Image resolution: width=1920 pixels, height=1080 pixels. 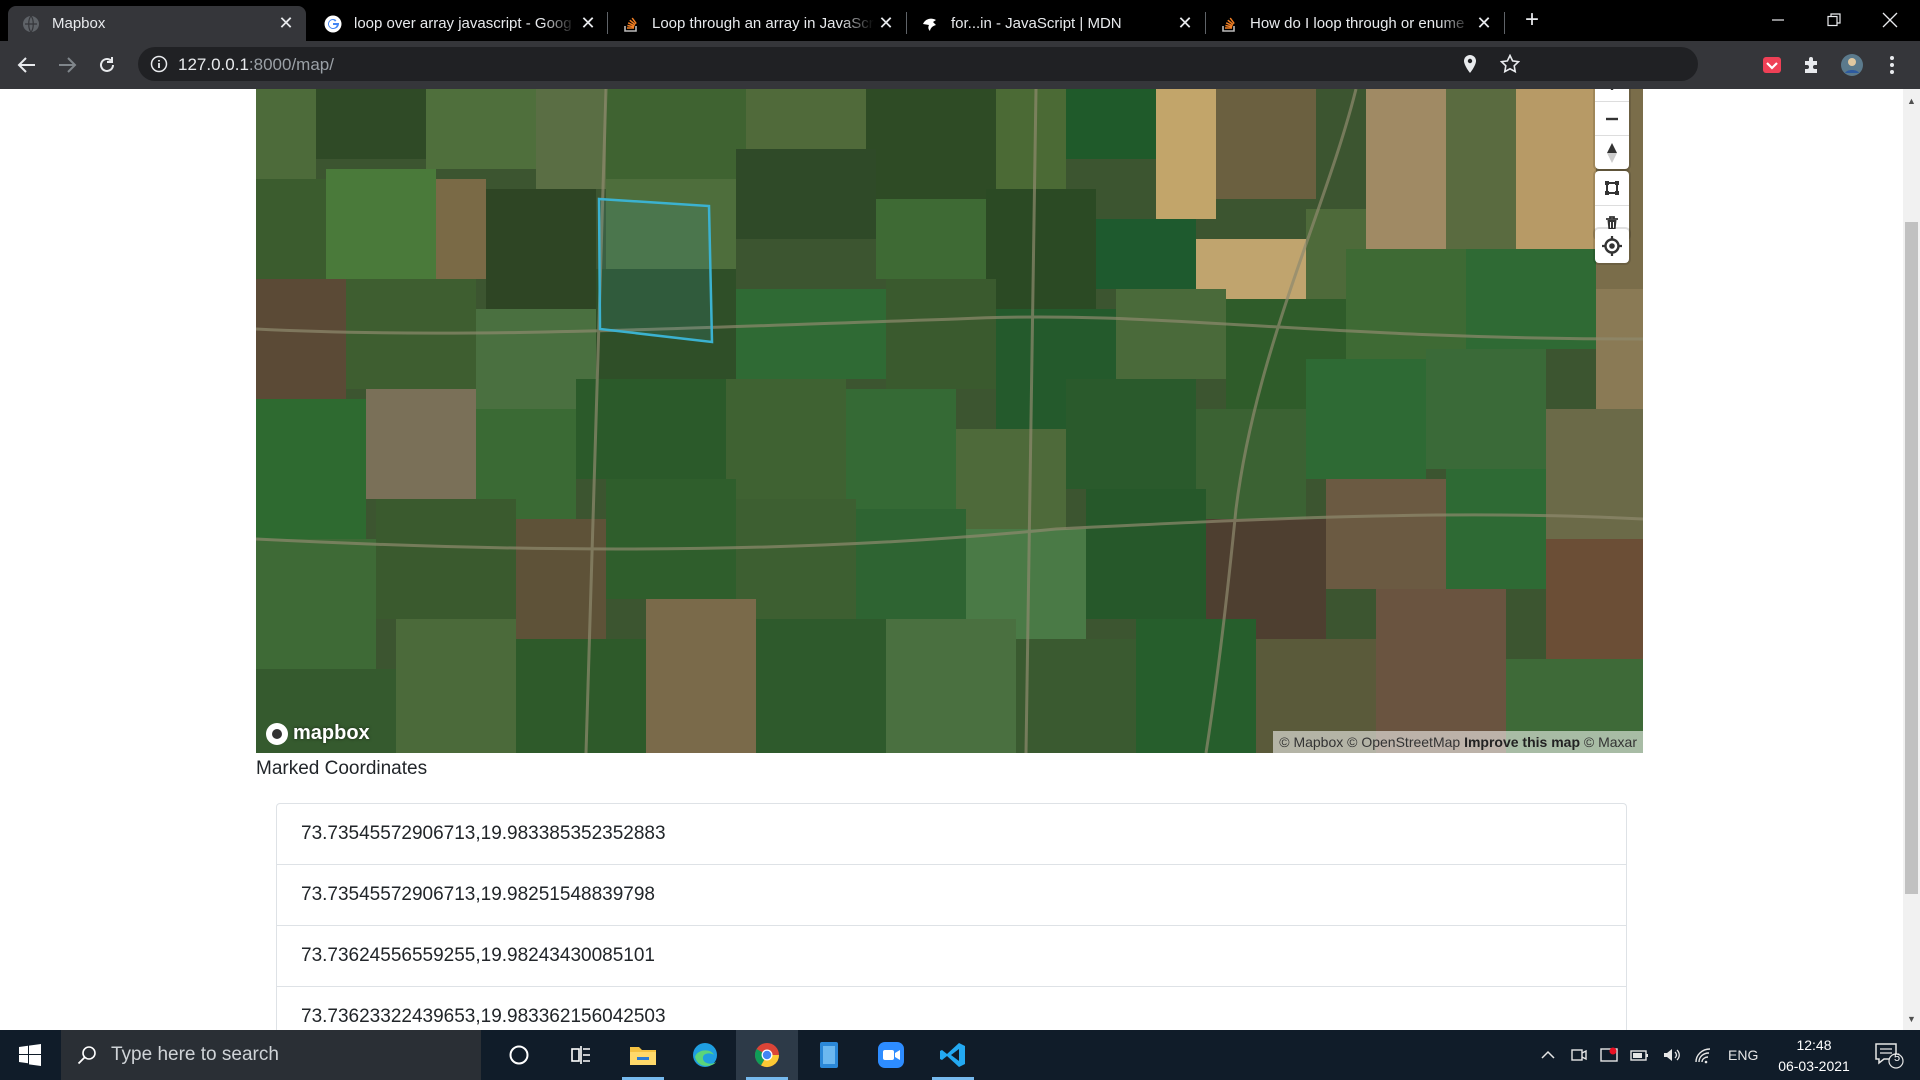 I want to click on cortana-icon, so click(x=519, y=1055).